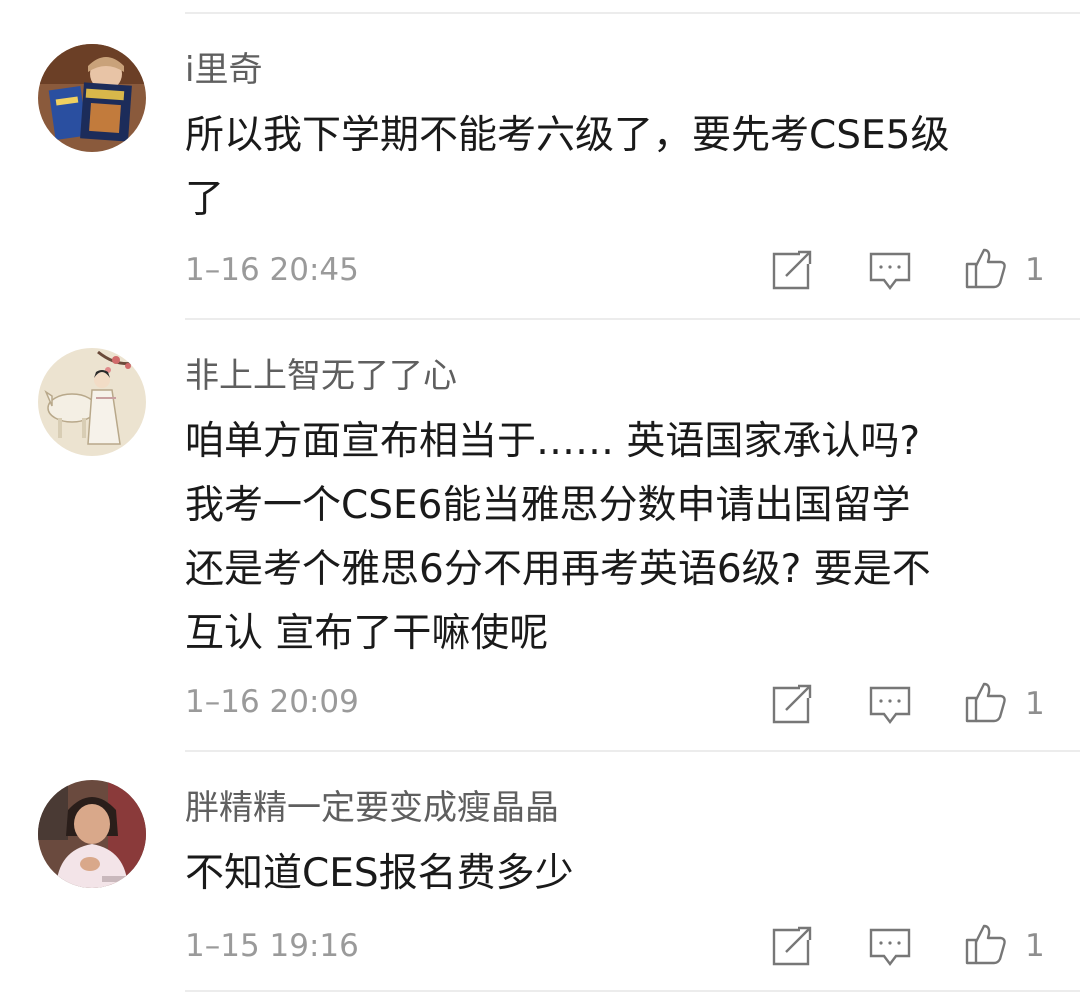  I want to click on painting-avatar-icon, so click(92, 402).